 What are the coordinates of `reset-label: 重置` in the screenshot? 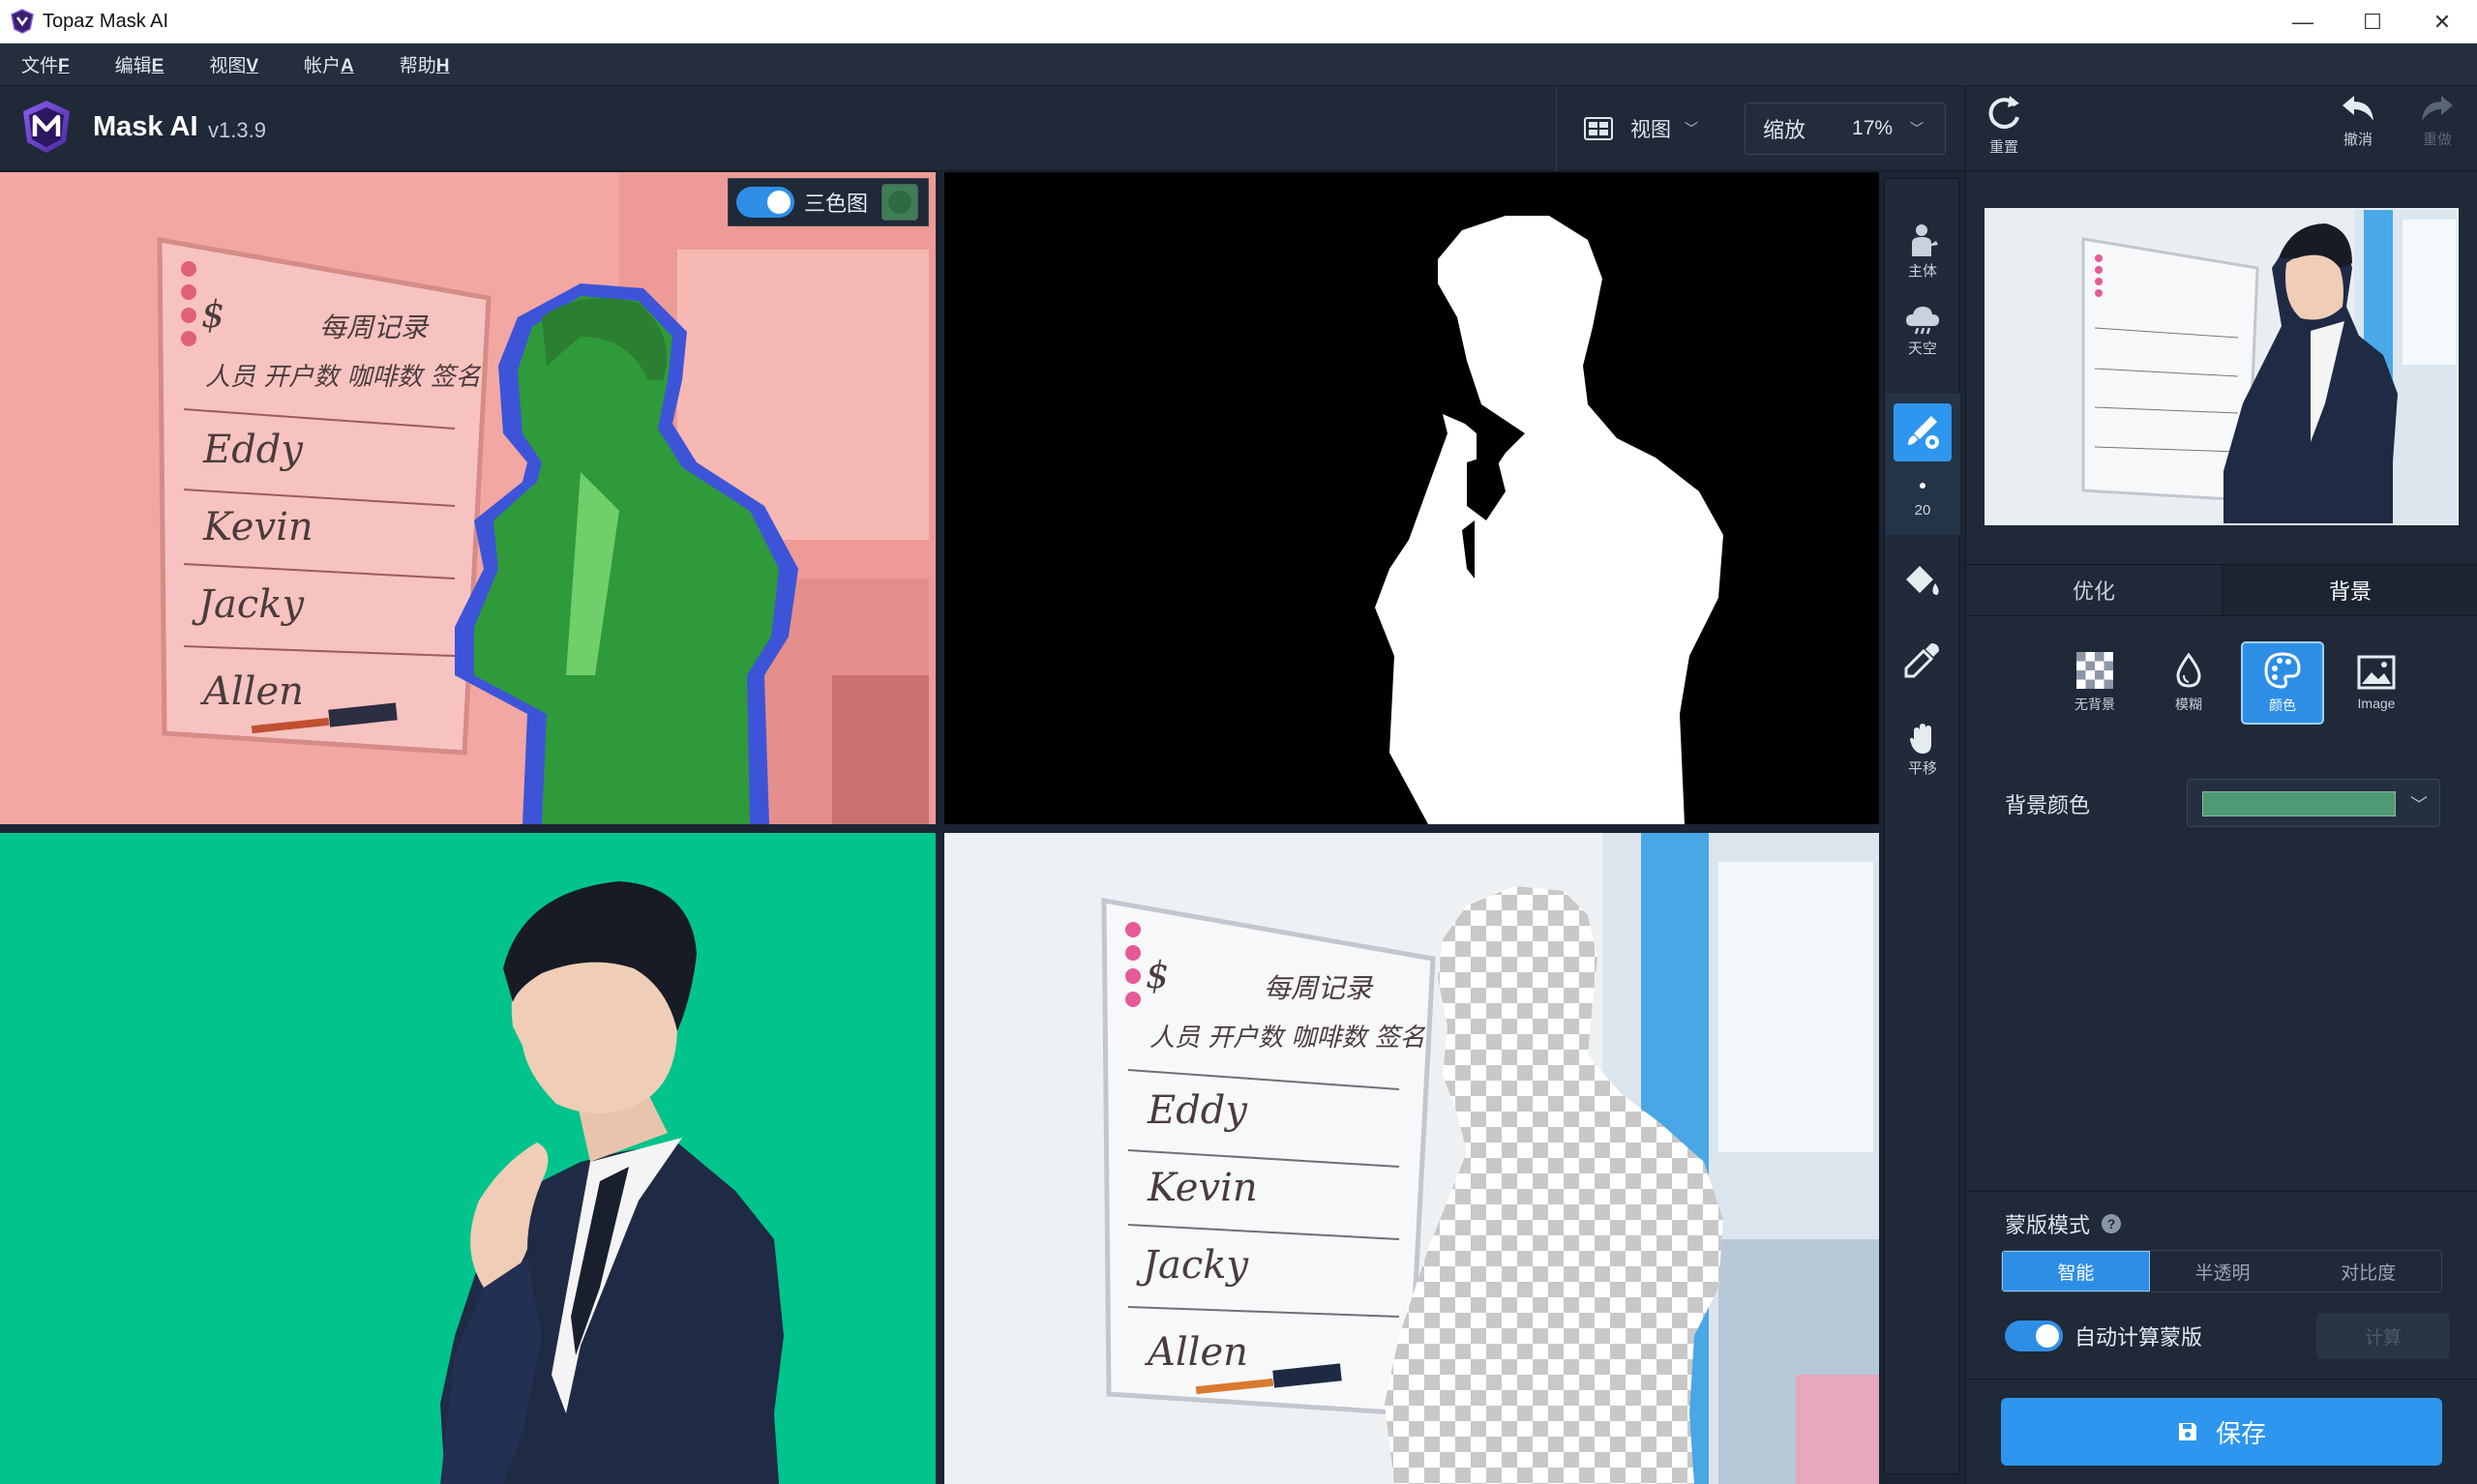 It's located at (2003, 147).